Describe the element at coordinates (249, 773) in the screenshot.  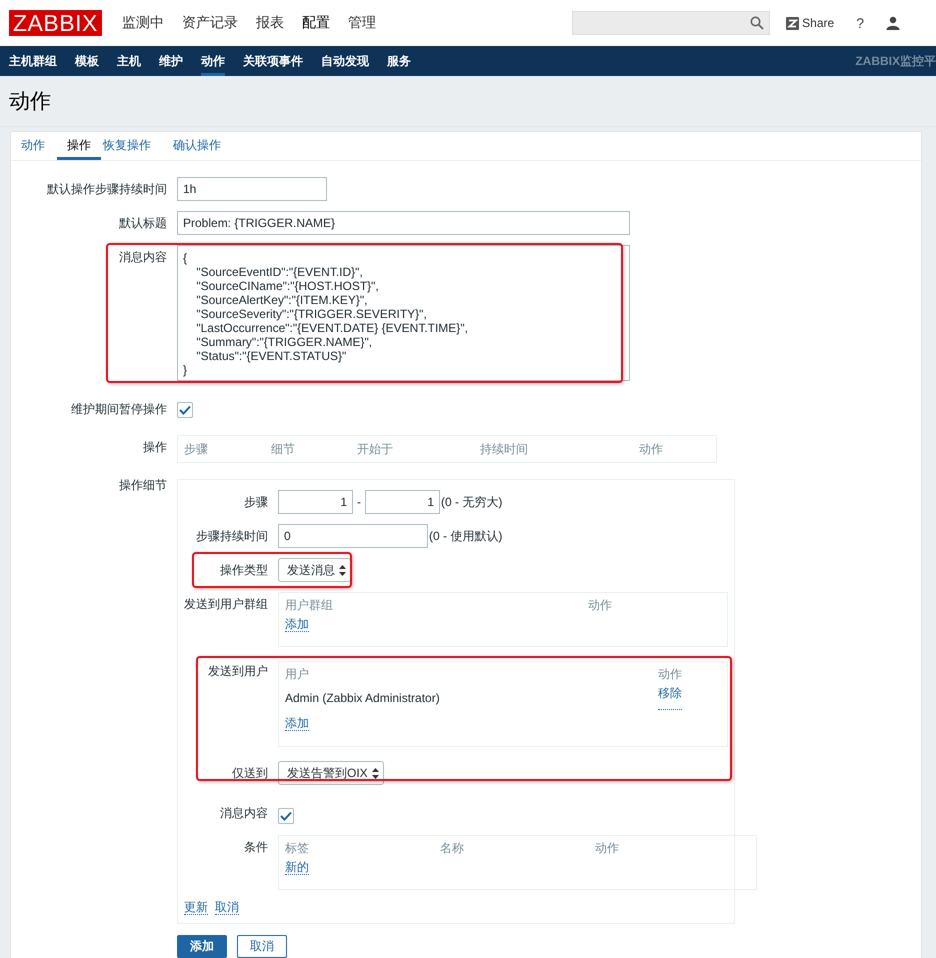
I see `field-label: 仅送到` at that location.